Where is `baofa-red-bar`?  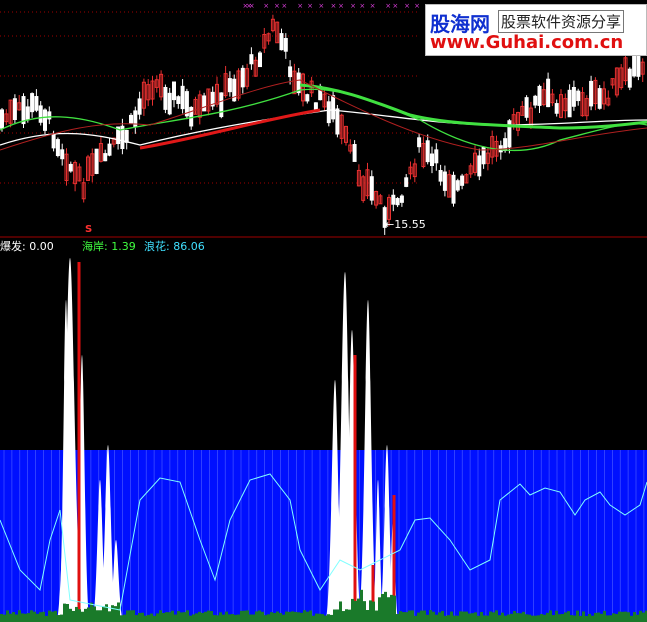
baofa-red-bar is located at coordinates (355, 488).